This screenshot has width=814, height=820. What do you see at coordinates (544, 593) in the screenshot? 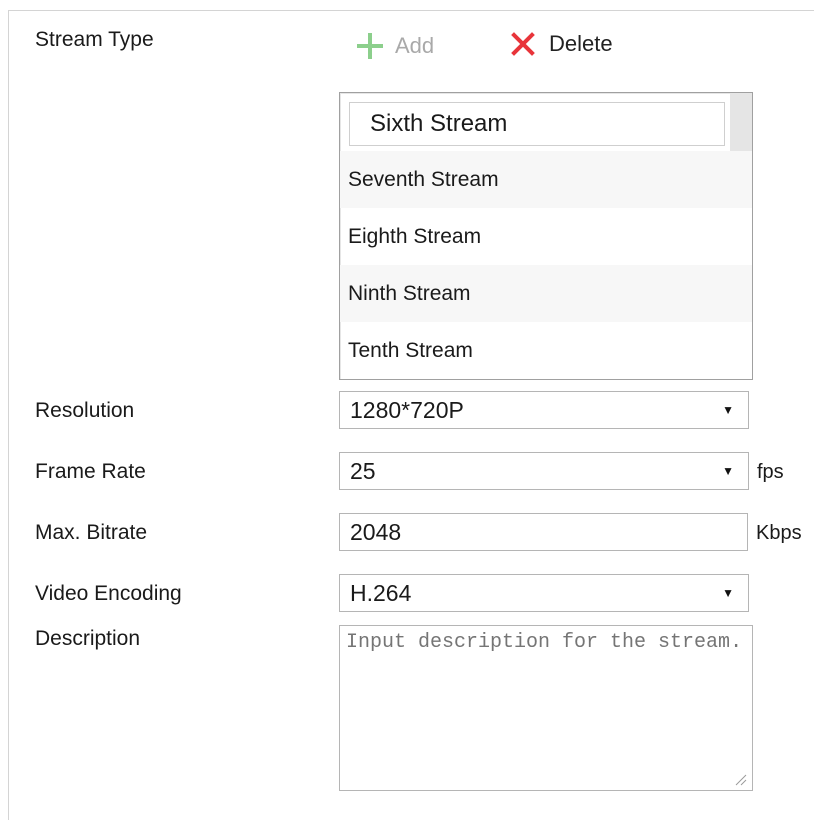
I see `video-encoding-select: H.264 ▼` at bounding box center [544, 593].